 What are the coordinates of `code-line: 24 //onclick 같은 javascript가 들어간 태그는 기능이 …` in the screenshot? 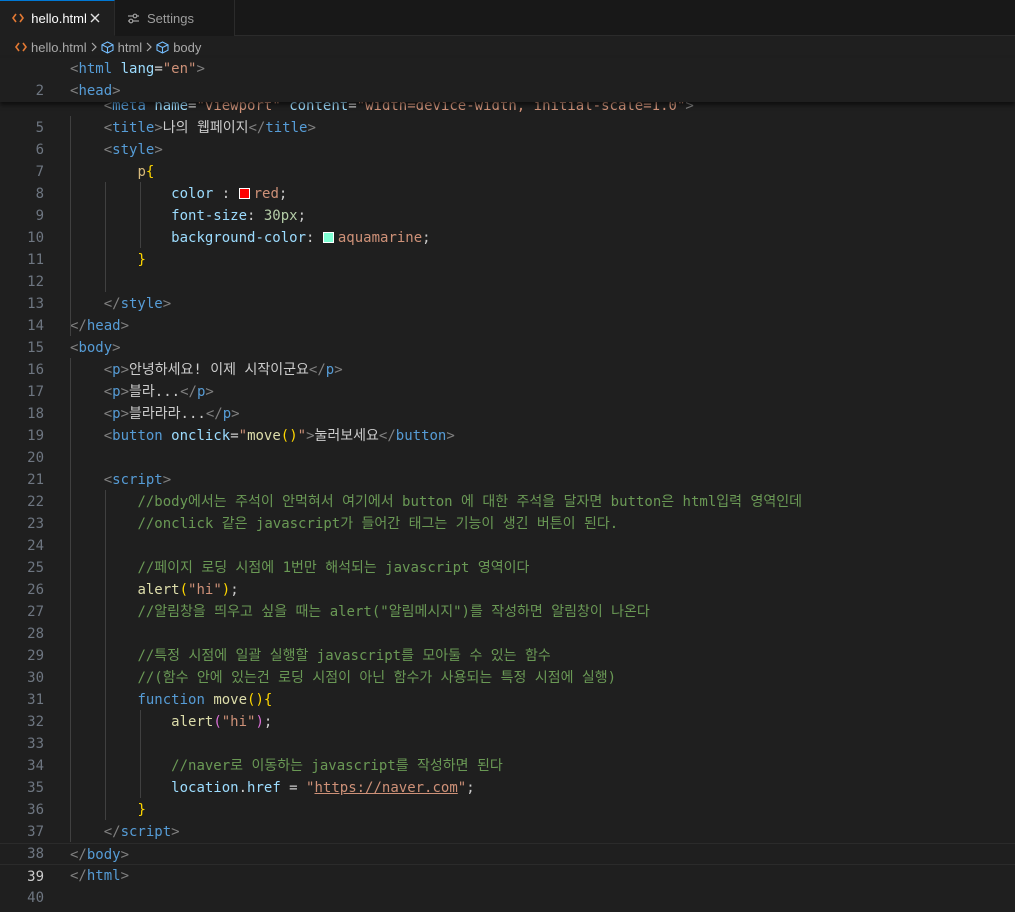 It's located at (507, 533).